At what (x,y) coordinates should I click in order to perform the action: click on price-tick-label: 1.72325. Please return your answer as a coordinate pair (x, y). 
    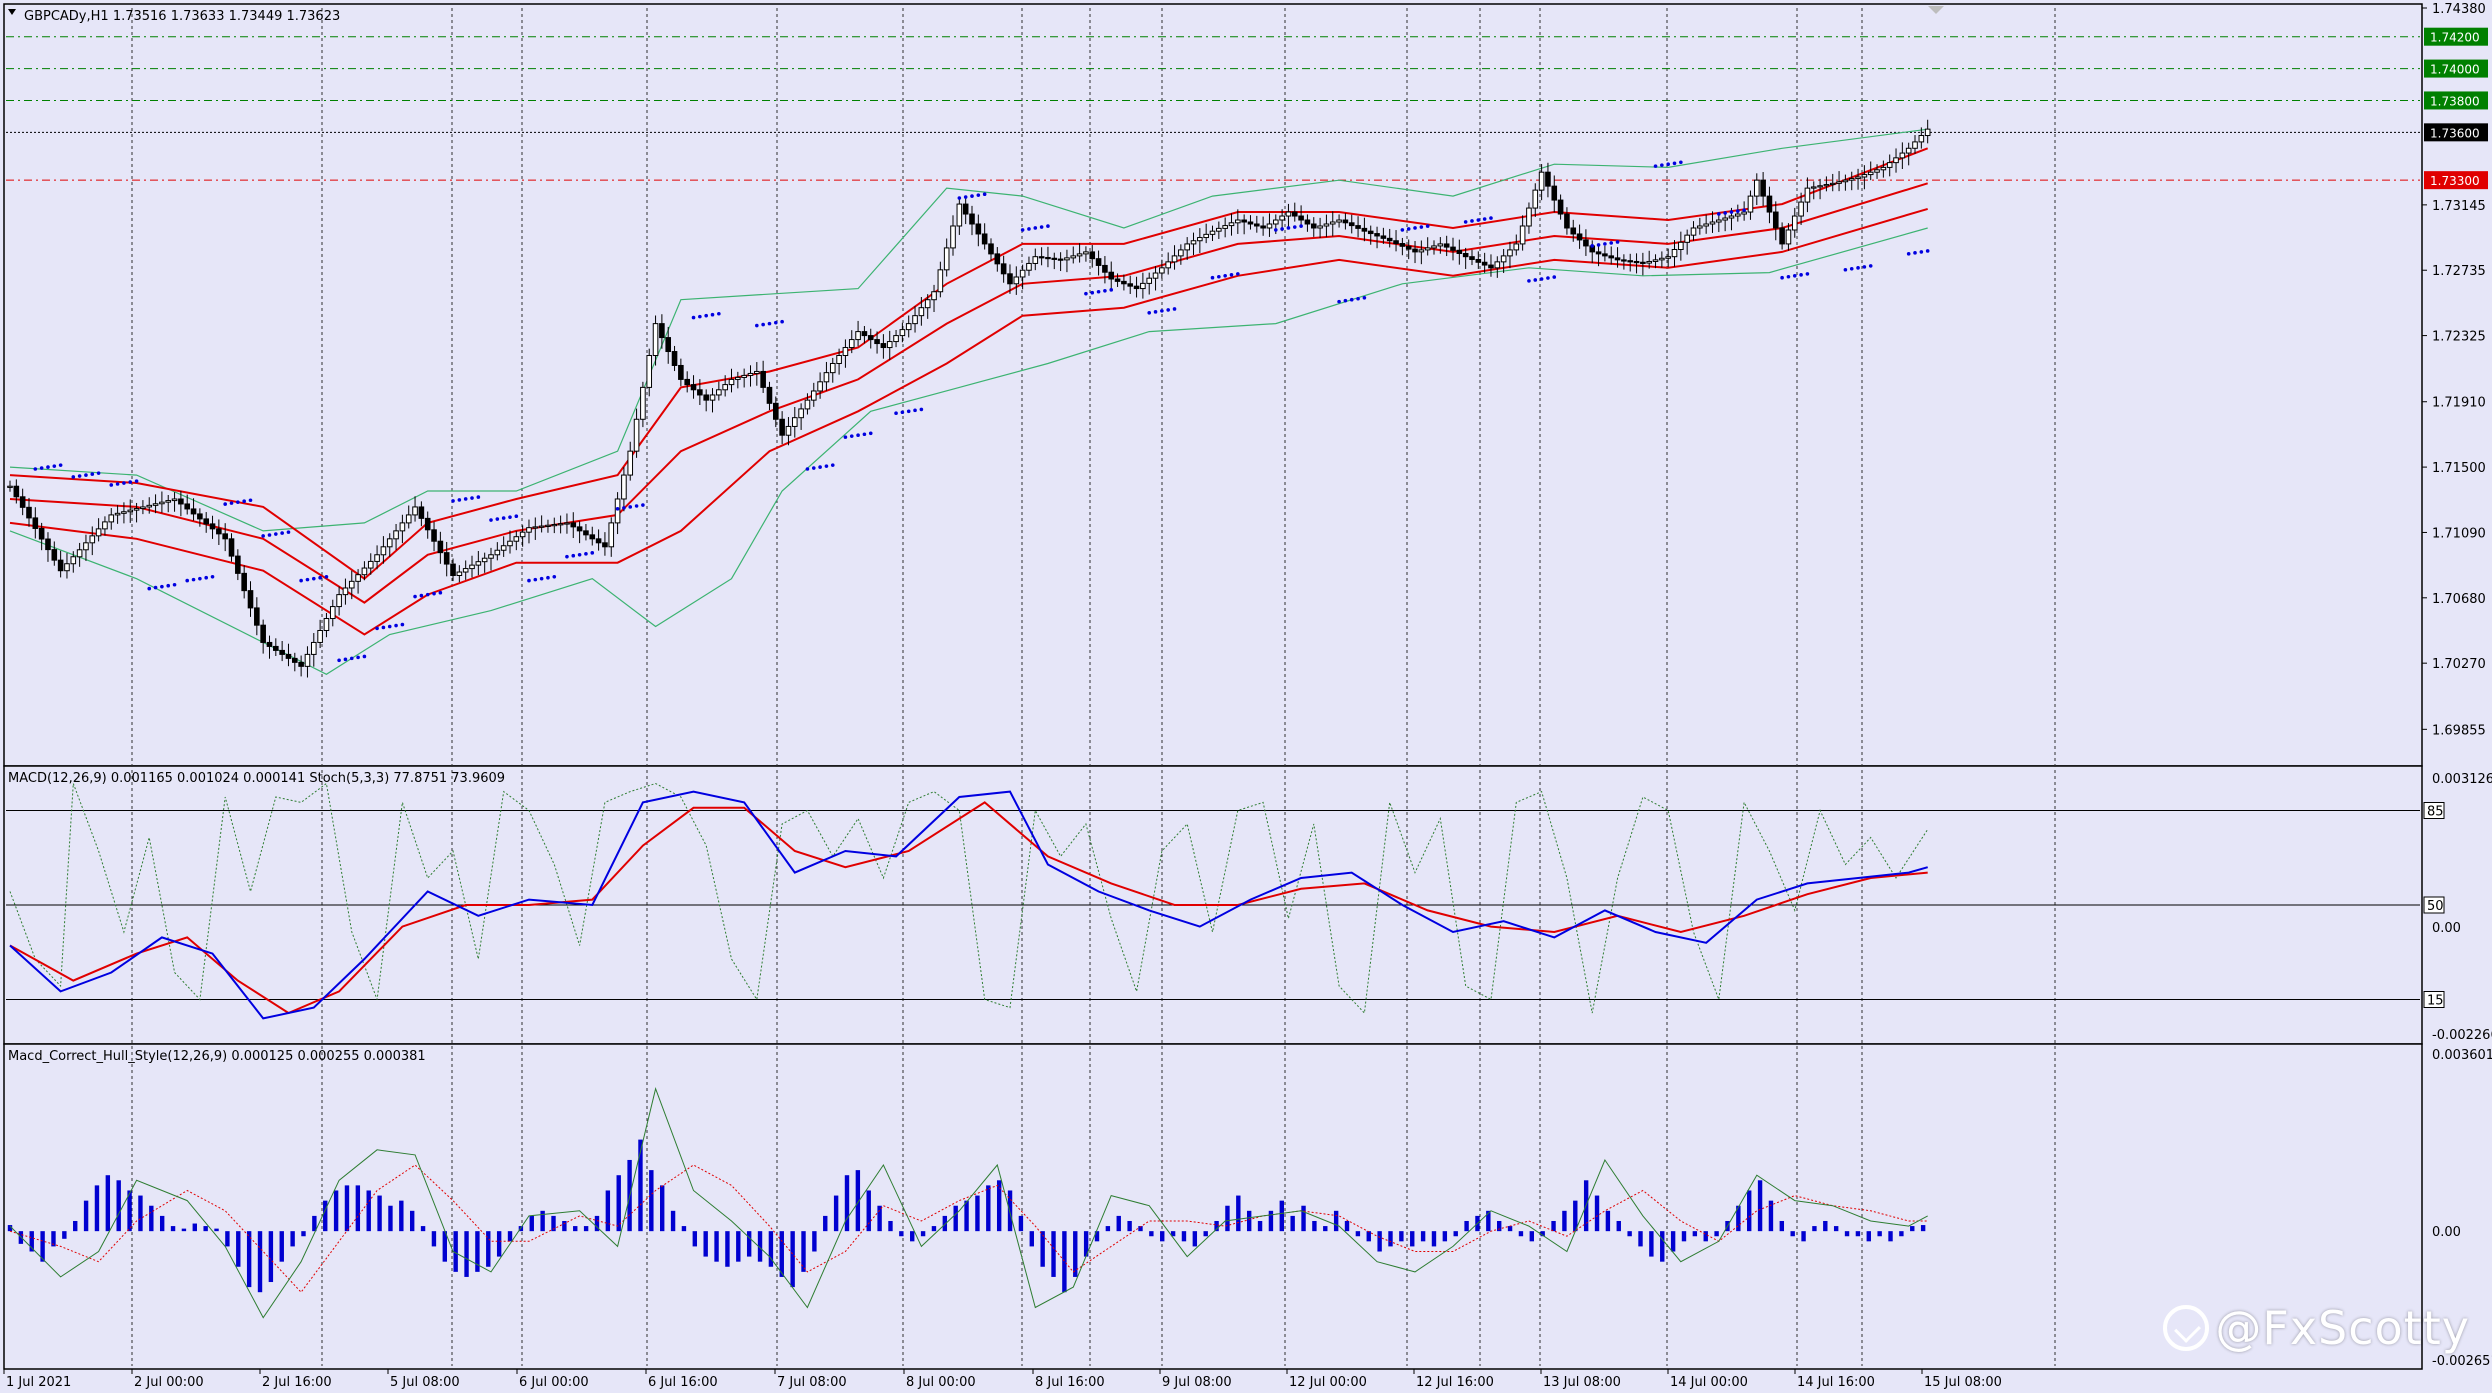
    Looking at the image, I should click on (2459, 337).